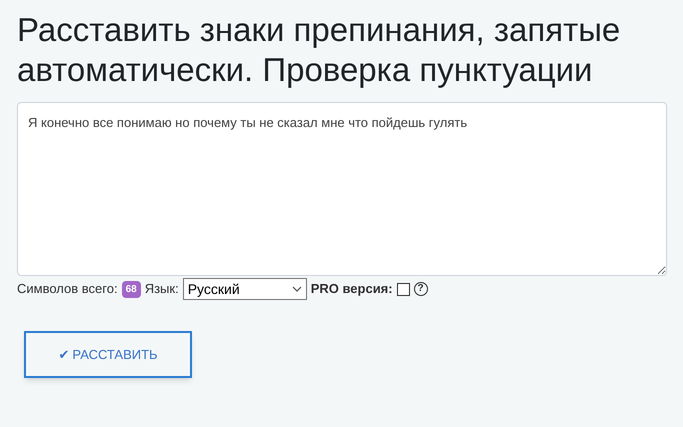 This screenshot has height=427, width=683. What do you see at coordinates (131, 289) in the screenshot?
I see `count-badge: 68` at bounding box center [131, 289].